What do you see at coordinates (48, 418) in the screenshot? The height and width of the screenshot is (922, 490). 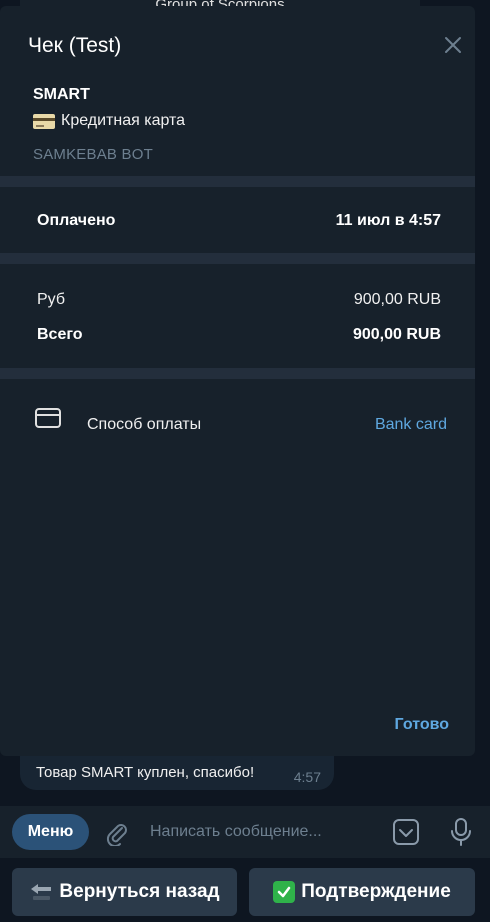 I see `card-icon` at bounding box center [48, 418].